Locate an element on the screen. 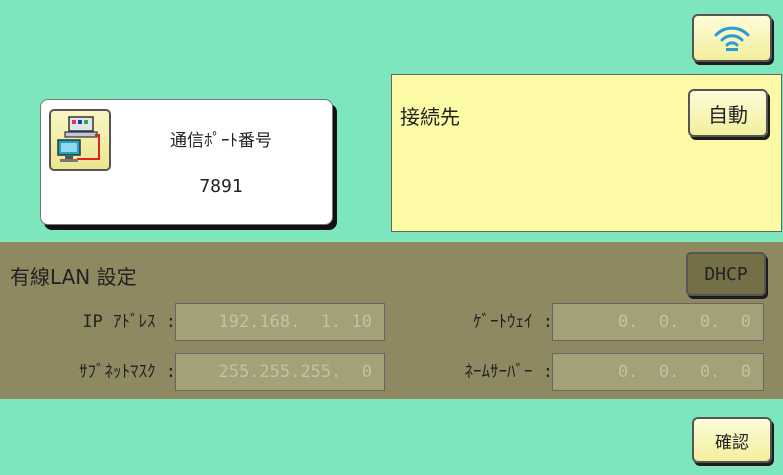 The width and height of the screenshot is (783, 475). wifi-icon is located at coordinates (732, 38).